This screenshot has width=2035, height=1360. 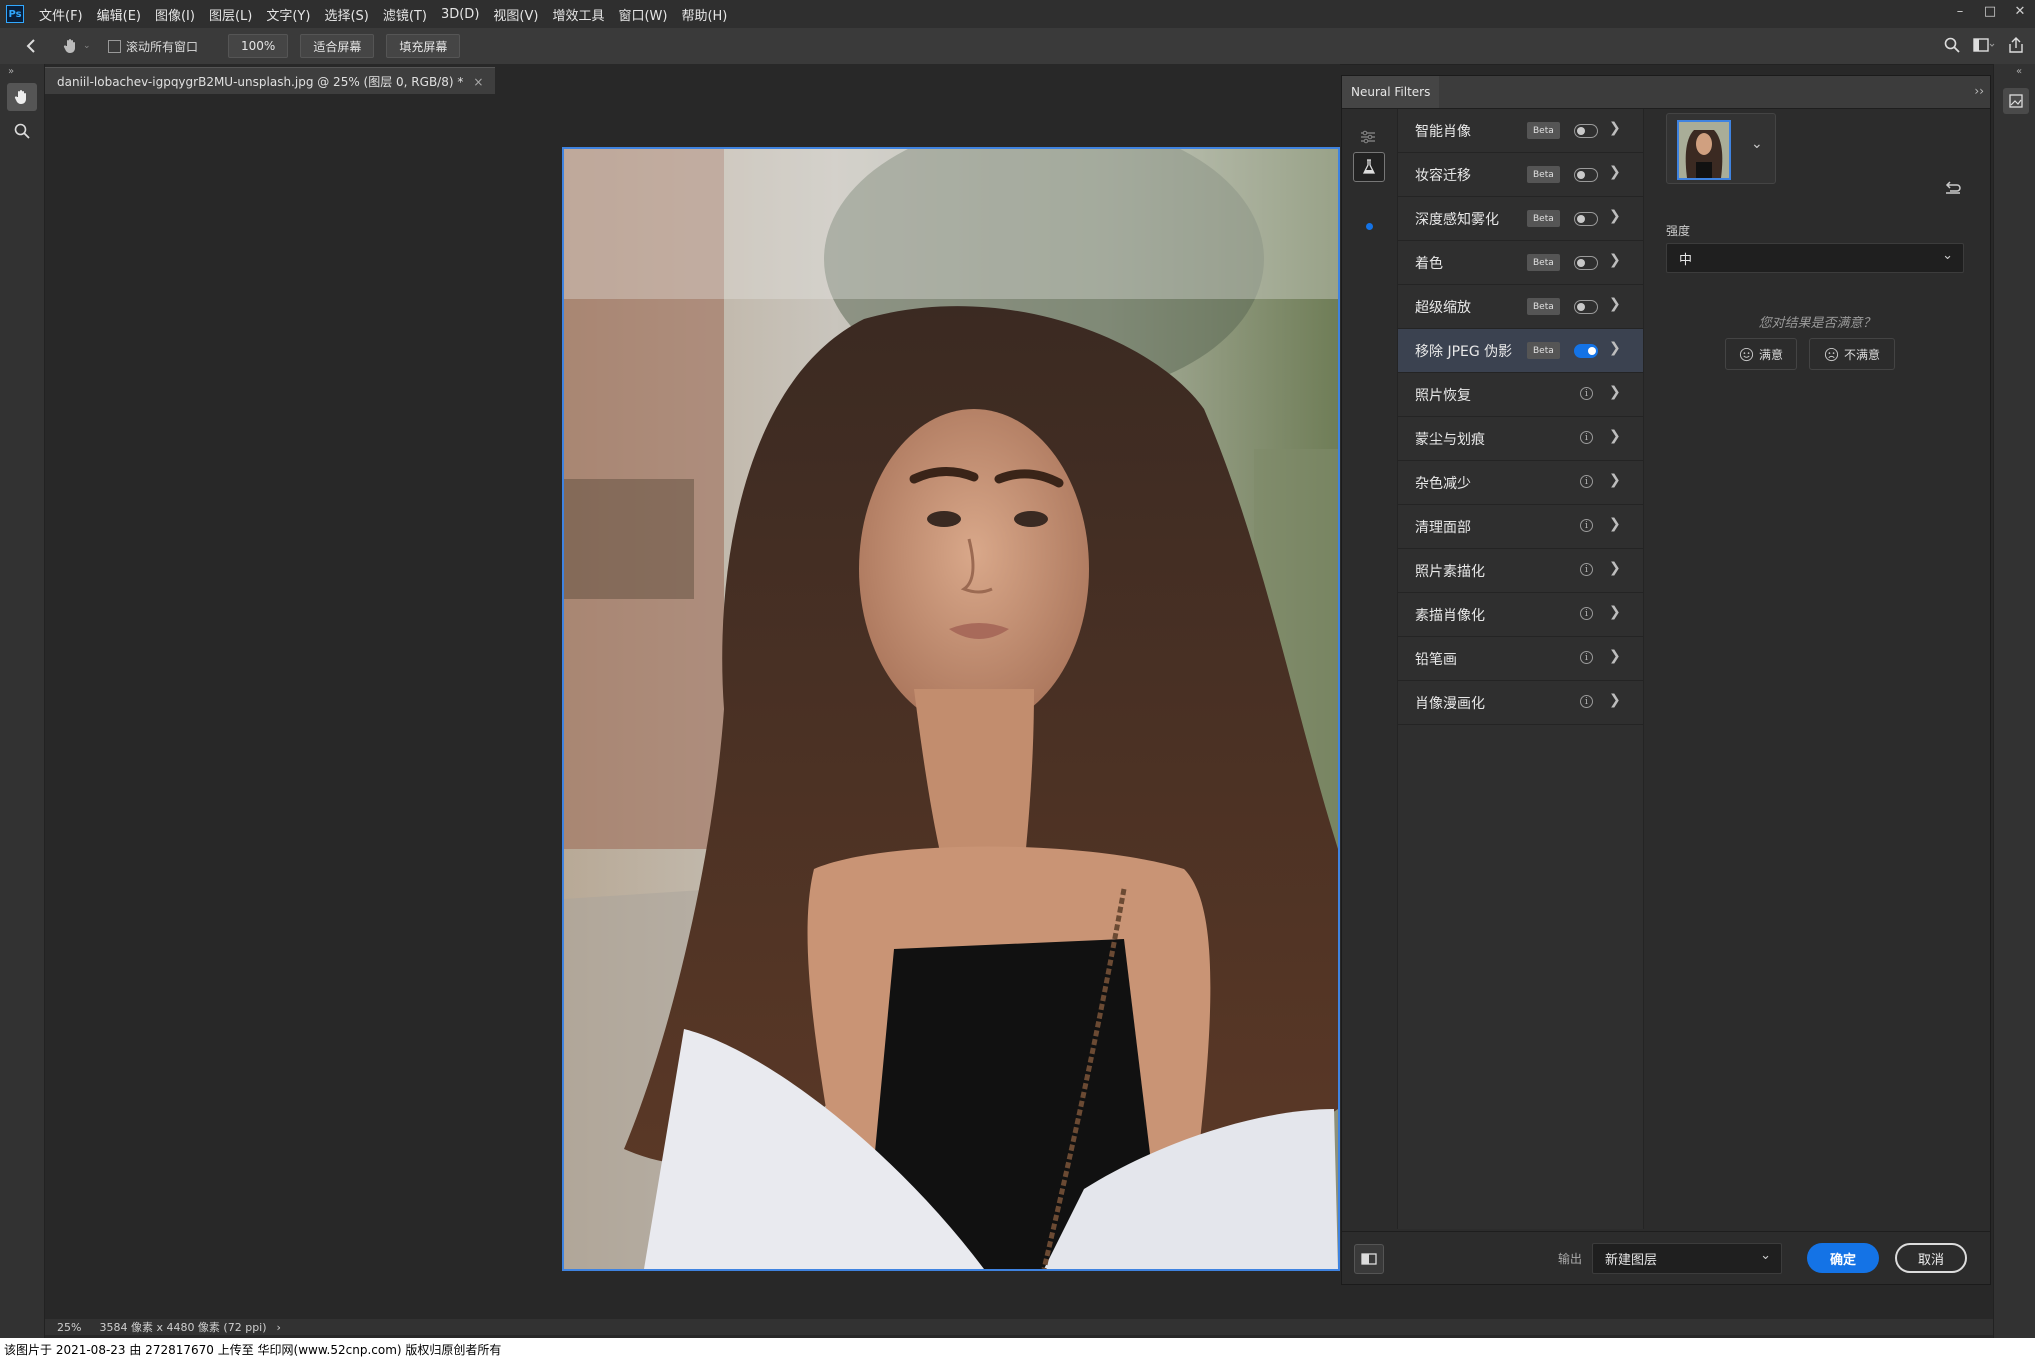 I want to click on strength-dropdown: 中 ⌄, so click(x=1815, y=258).